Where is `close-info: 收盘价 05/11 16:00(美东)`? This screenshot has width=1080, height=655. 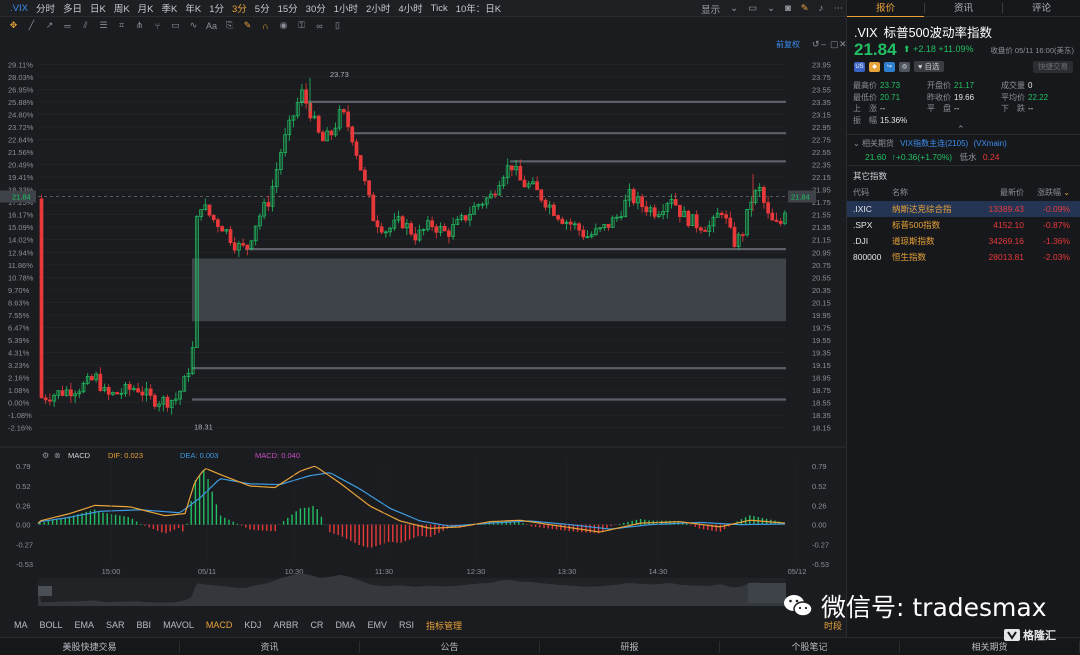 close-info: 收盘价 05/11 16:00(美东) is located at coordinates (1032, 50).